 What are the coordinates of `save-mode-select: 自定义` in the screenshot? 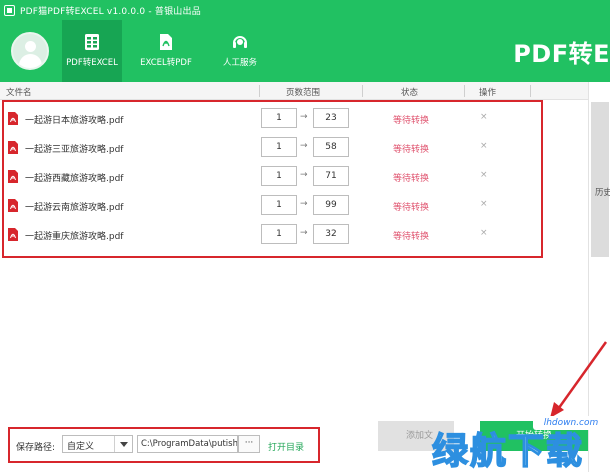 It's located at (97, 444).